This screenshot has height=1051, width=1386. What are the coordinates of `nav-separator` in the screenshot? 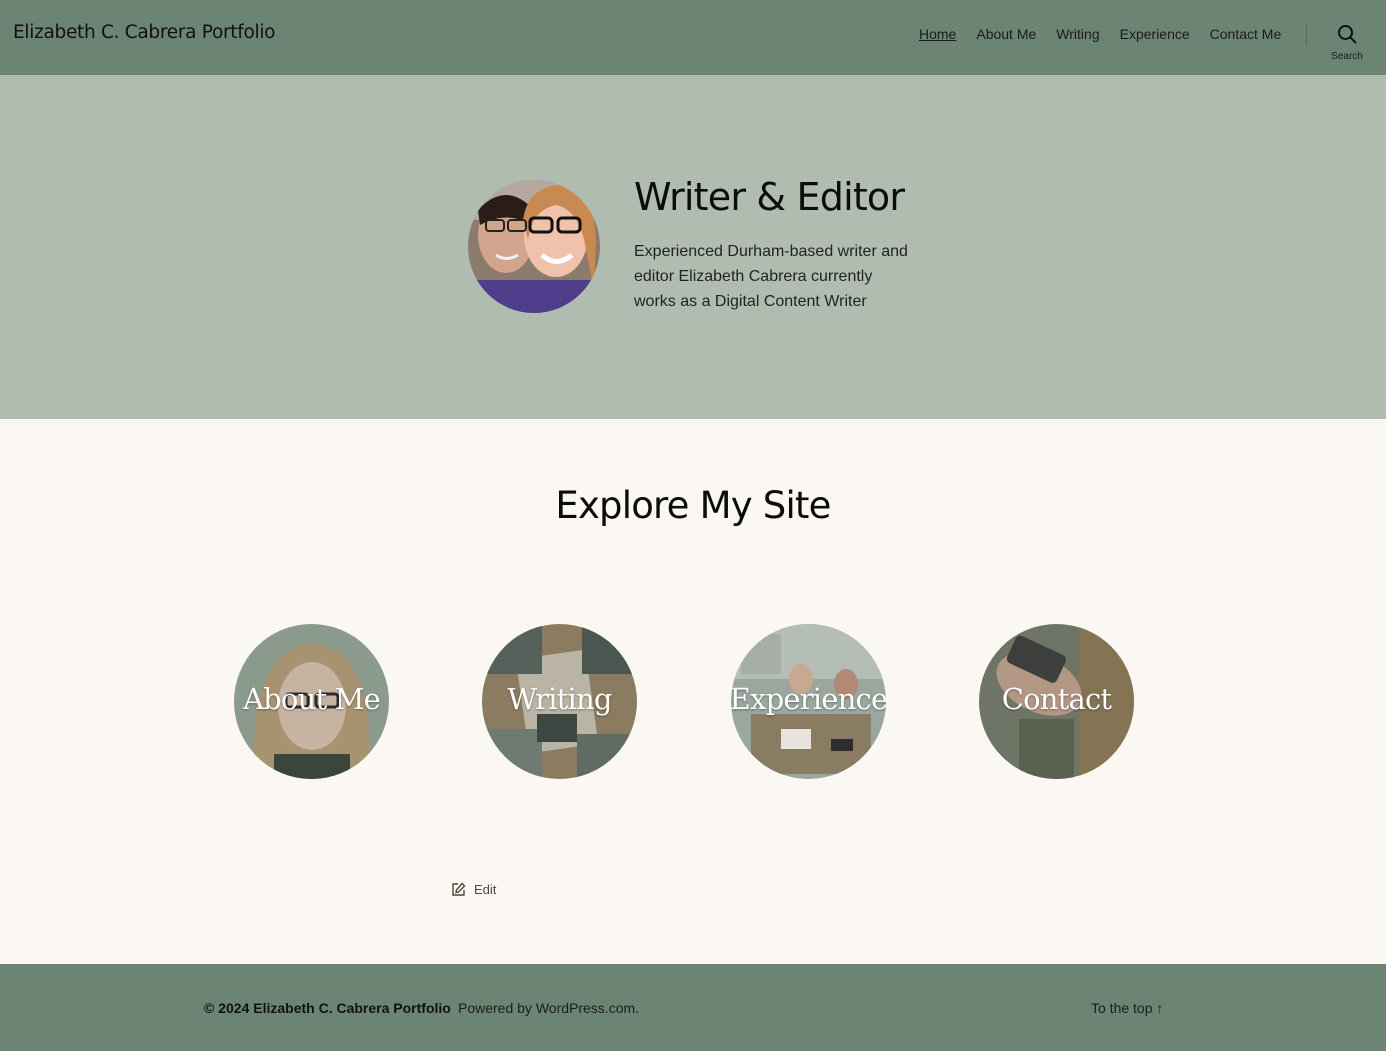 It's located at (1306, 35).